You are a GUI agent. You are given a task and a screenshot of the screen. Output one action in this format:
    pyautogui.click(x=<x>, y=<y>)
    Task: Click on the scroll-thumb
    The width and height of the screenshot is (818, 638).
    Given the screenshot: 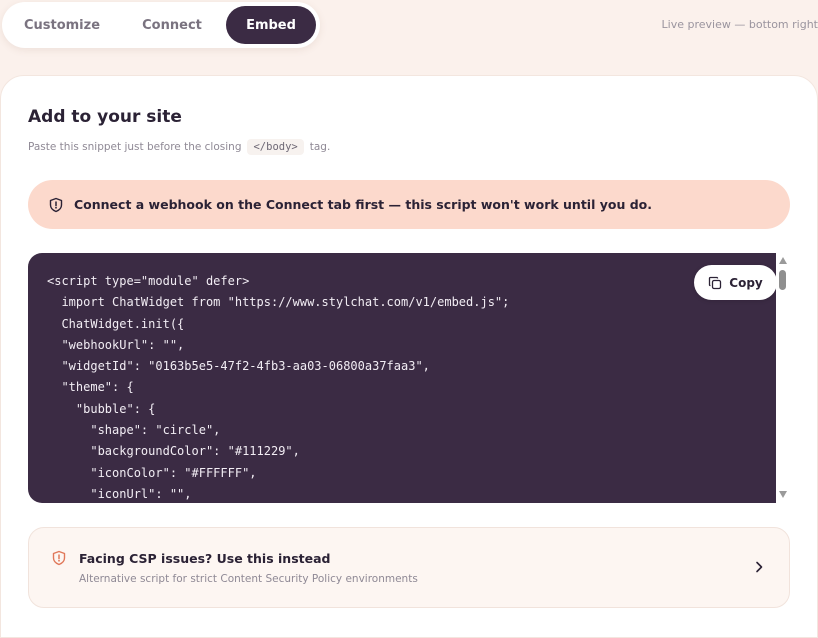 What is the action you would take?
    pyautogui.click(x=782, y=280)
    